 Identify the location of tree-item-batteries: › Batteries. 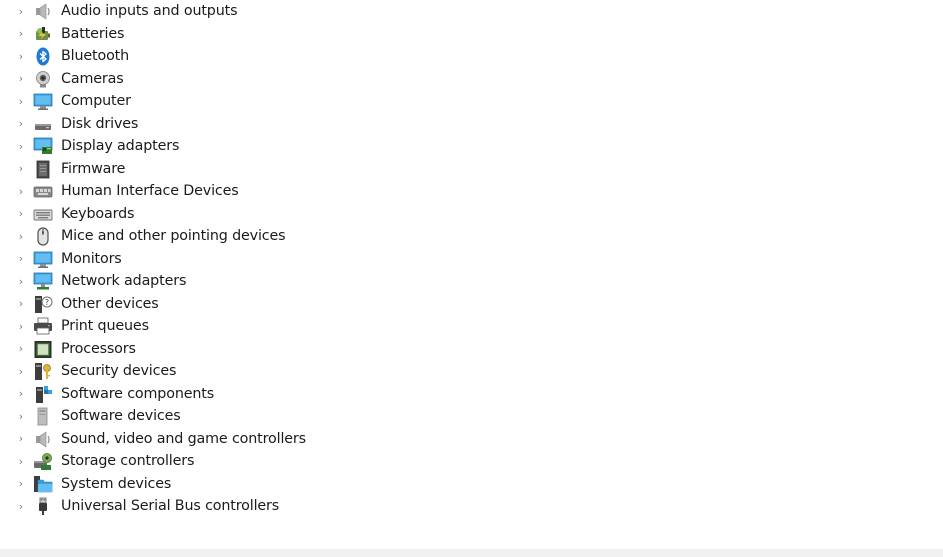
(471, 34).